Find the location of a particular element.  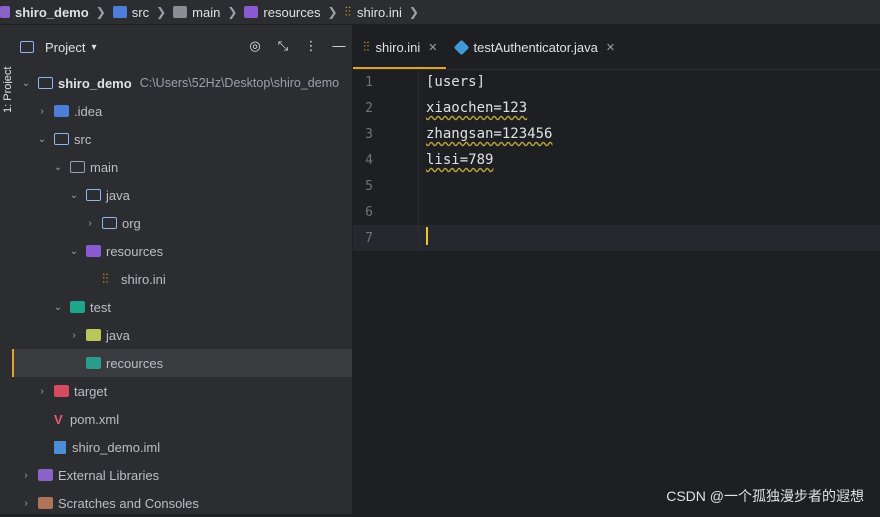

library-icon is located at coordinates (45, 475).